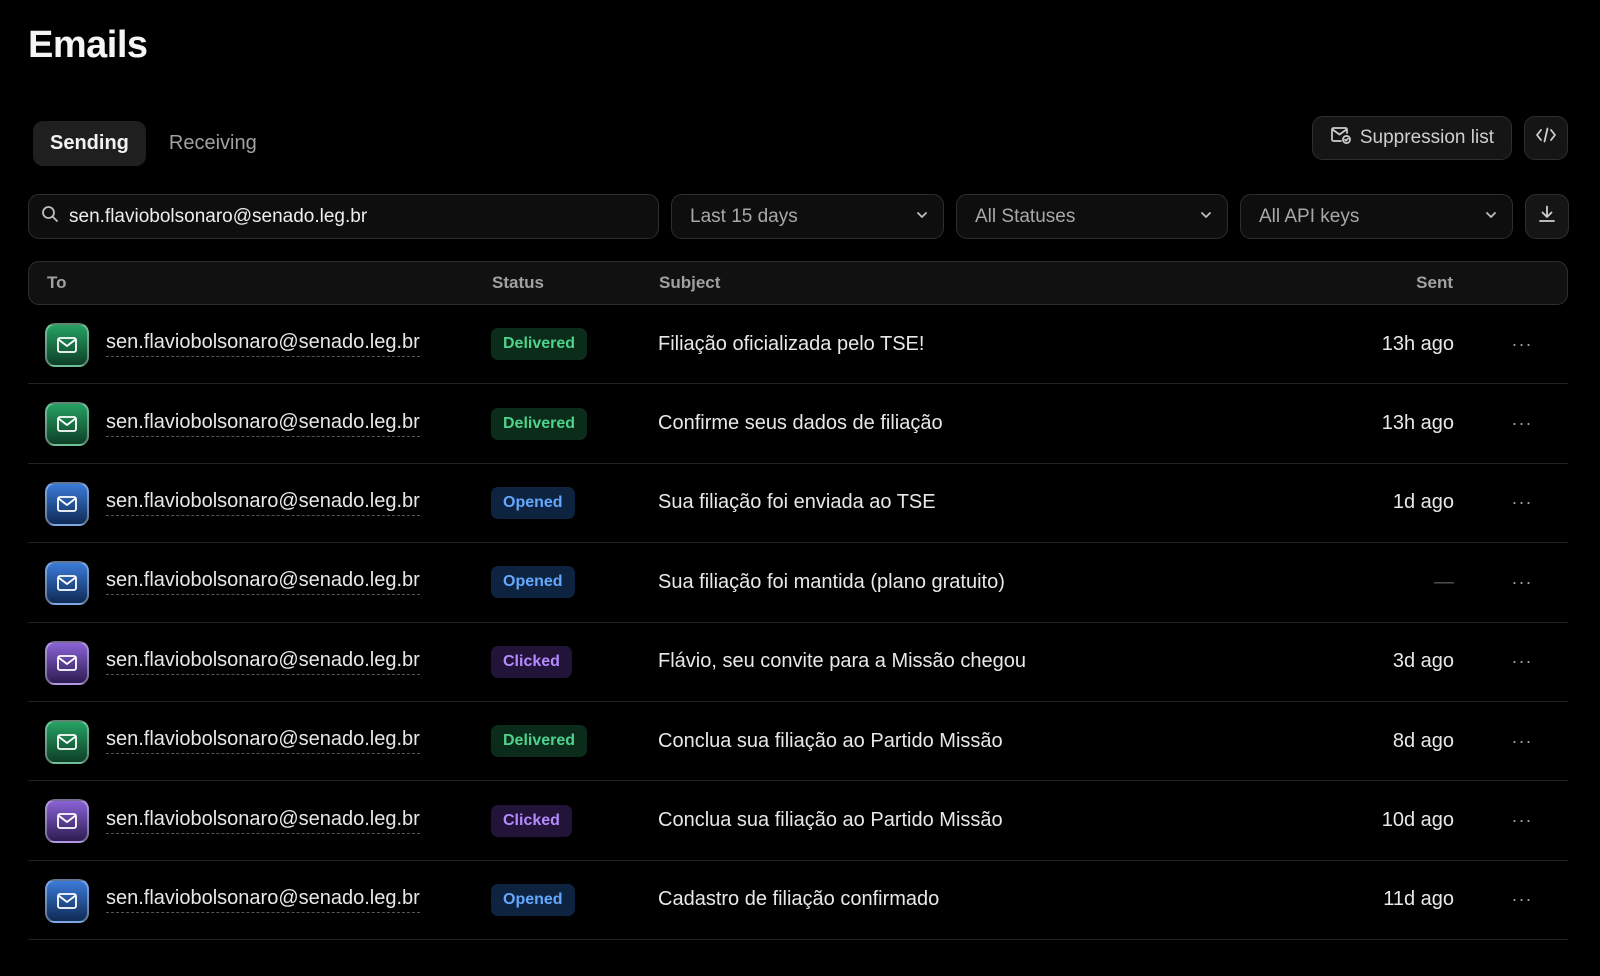 Image resolution: width=1600 pixels, height=976 pixels. Describe the element at coordinates (218, 216) in the screenshot. I see `search-input-value: sen.flaviobolsonaro@senado.leg.br` at that location.